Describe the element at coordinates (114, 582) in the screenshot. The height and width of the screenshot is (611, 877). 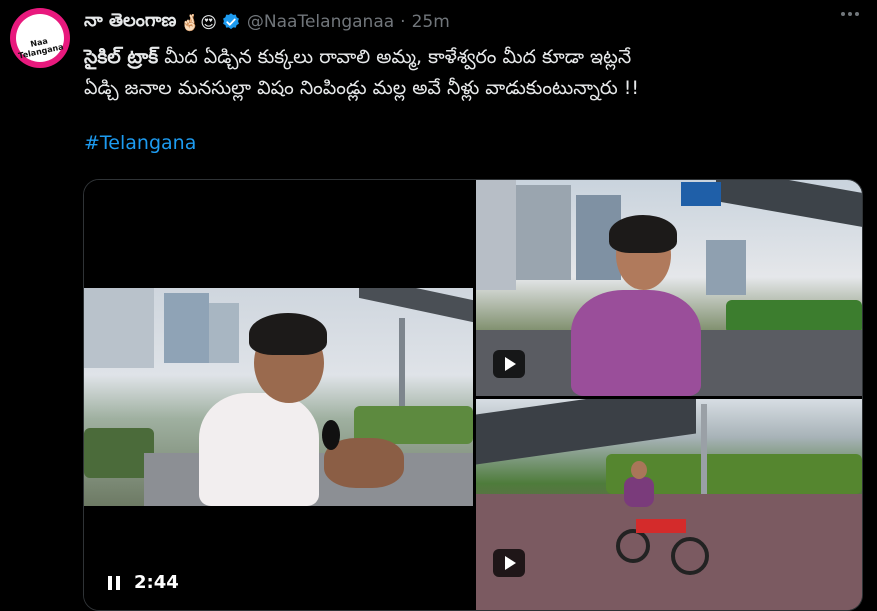
I see `pause-icon` at that location.